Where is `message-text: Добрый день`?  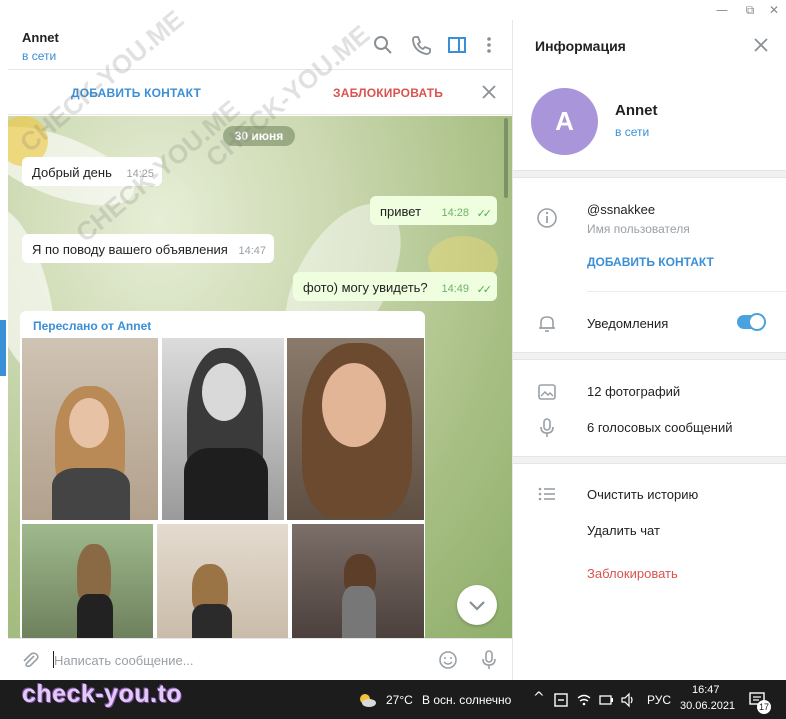 message-text: Добрый день is located at coordinates (72, 172).